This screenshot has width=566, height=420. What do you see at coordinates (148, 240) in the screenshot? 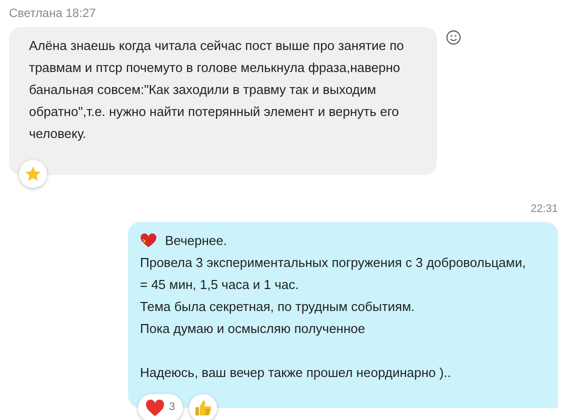
I see `heart-emoji-icon` at bounding box center [148, 240].